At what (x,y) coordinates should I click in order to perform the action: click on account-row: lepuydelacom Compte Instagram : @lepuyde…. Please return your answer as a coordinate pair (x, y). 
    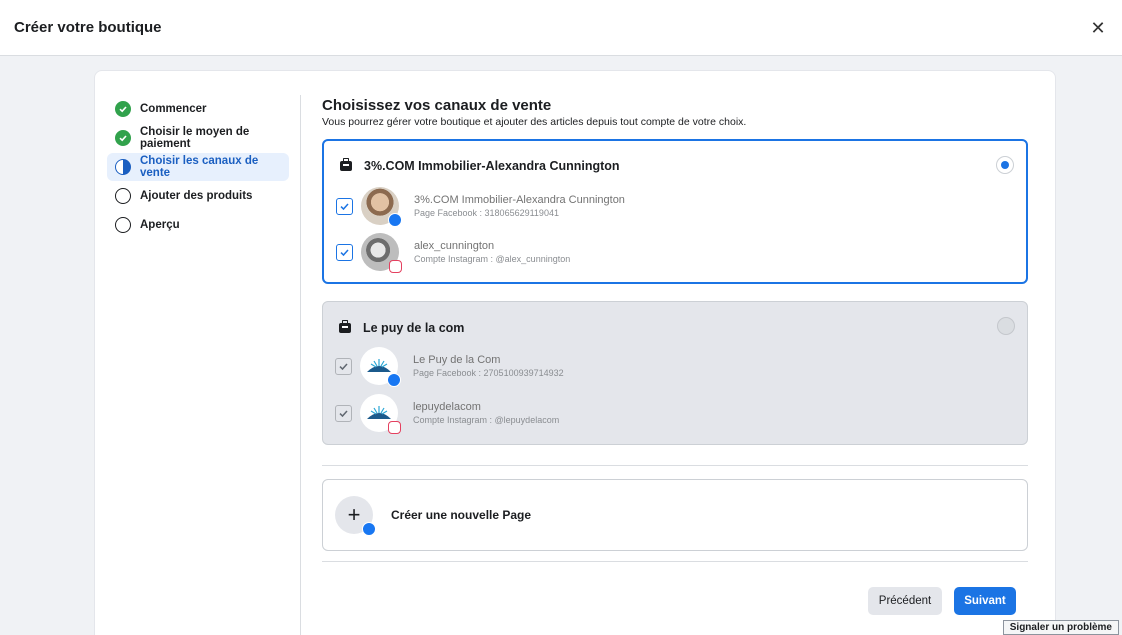
    Looking at the image, I should click on (447, 414).